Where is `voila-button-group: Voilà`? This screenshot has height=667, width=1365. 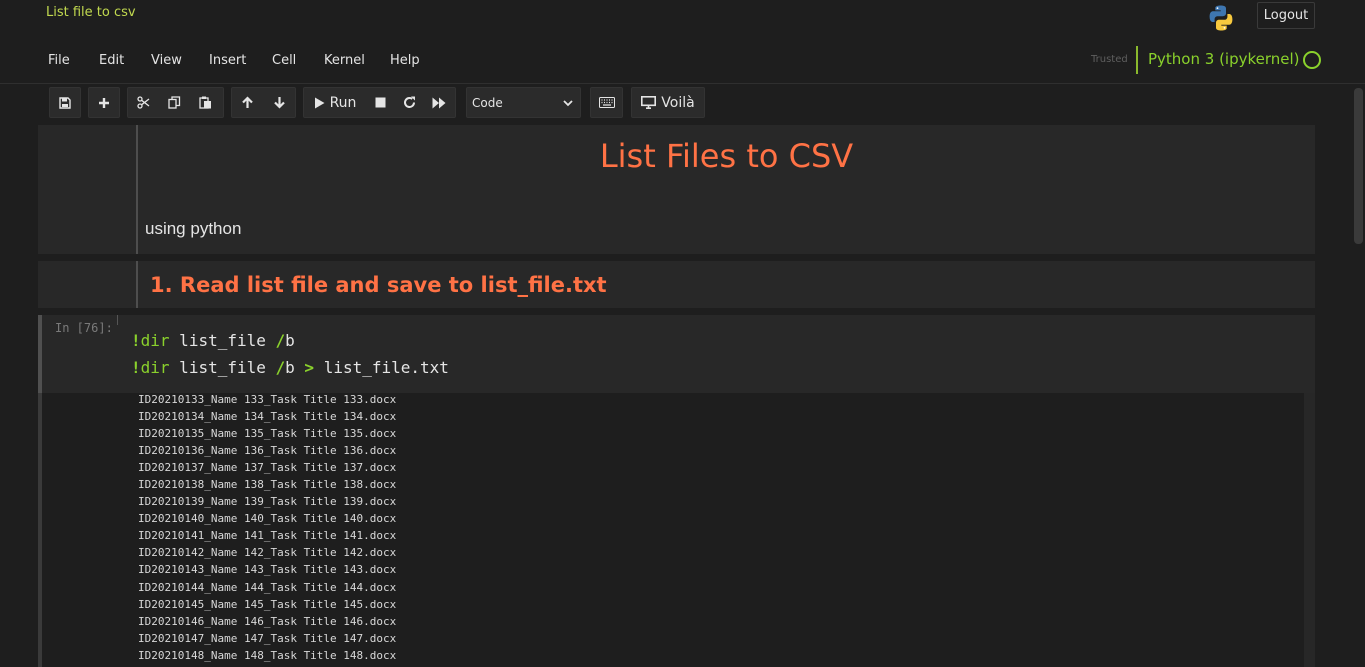
voila-button-group: Voilà is located at coordinates (668, 102).